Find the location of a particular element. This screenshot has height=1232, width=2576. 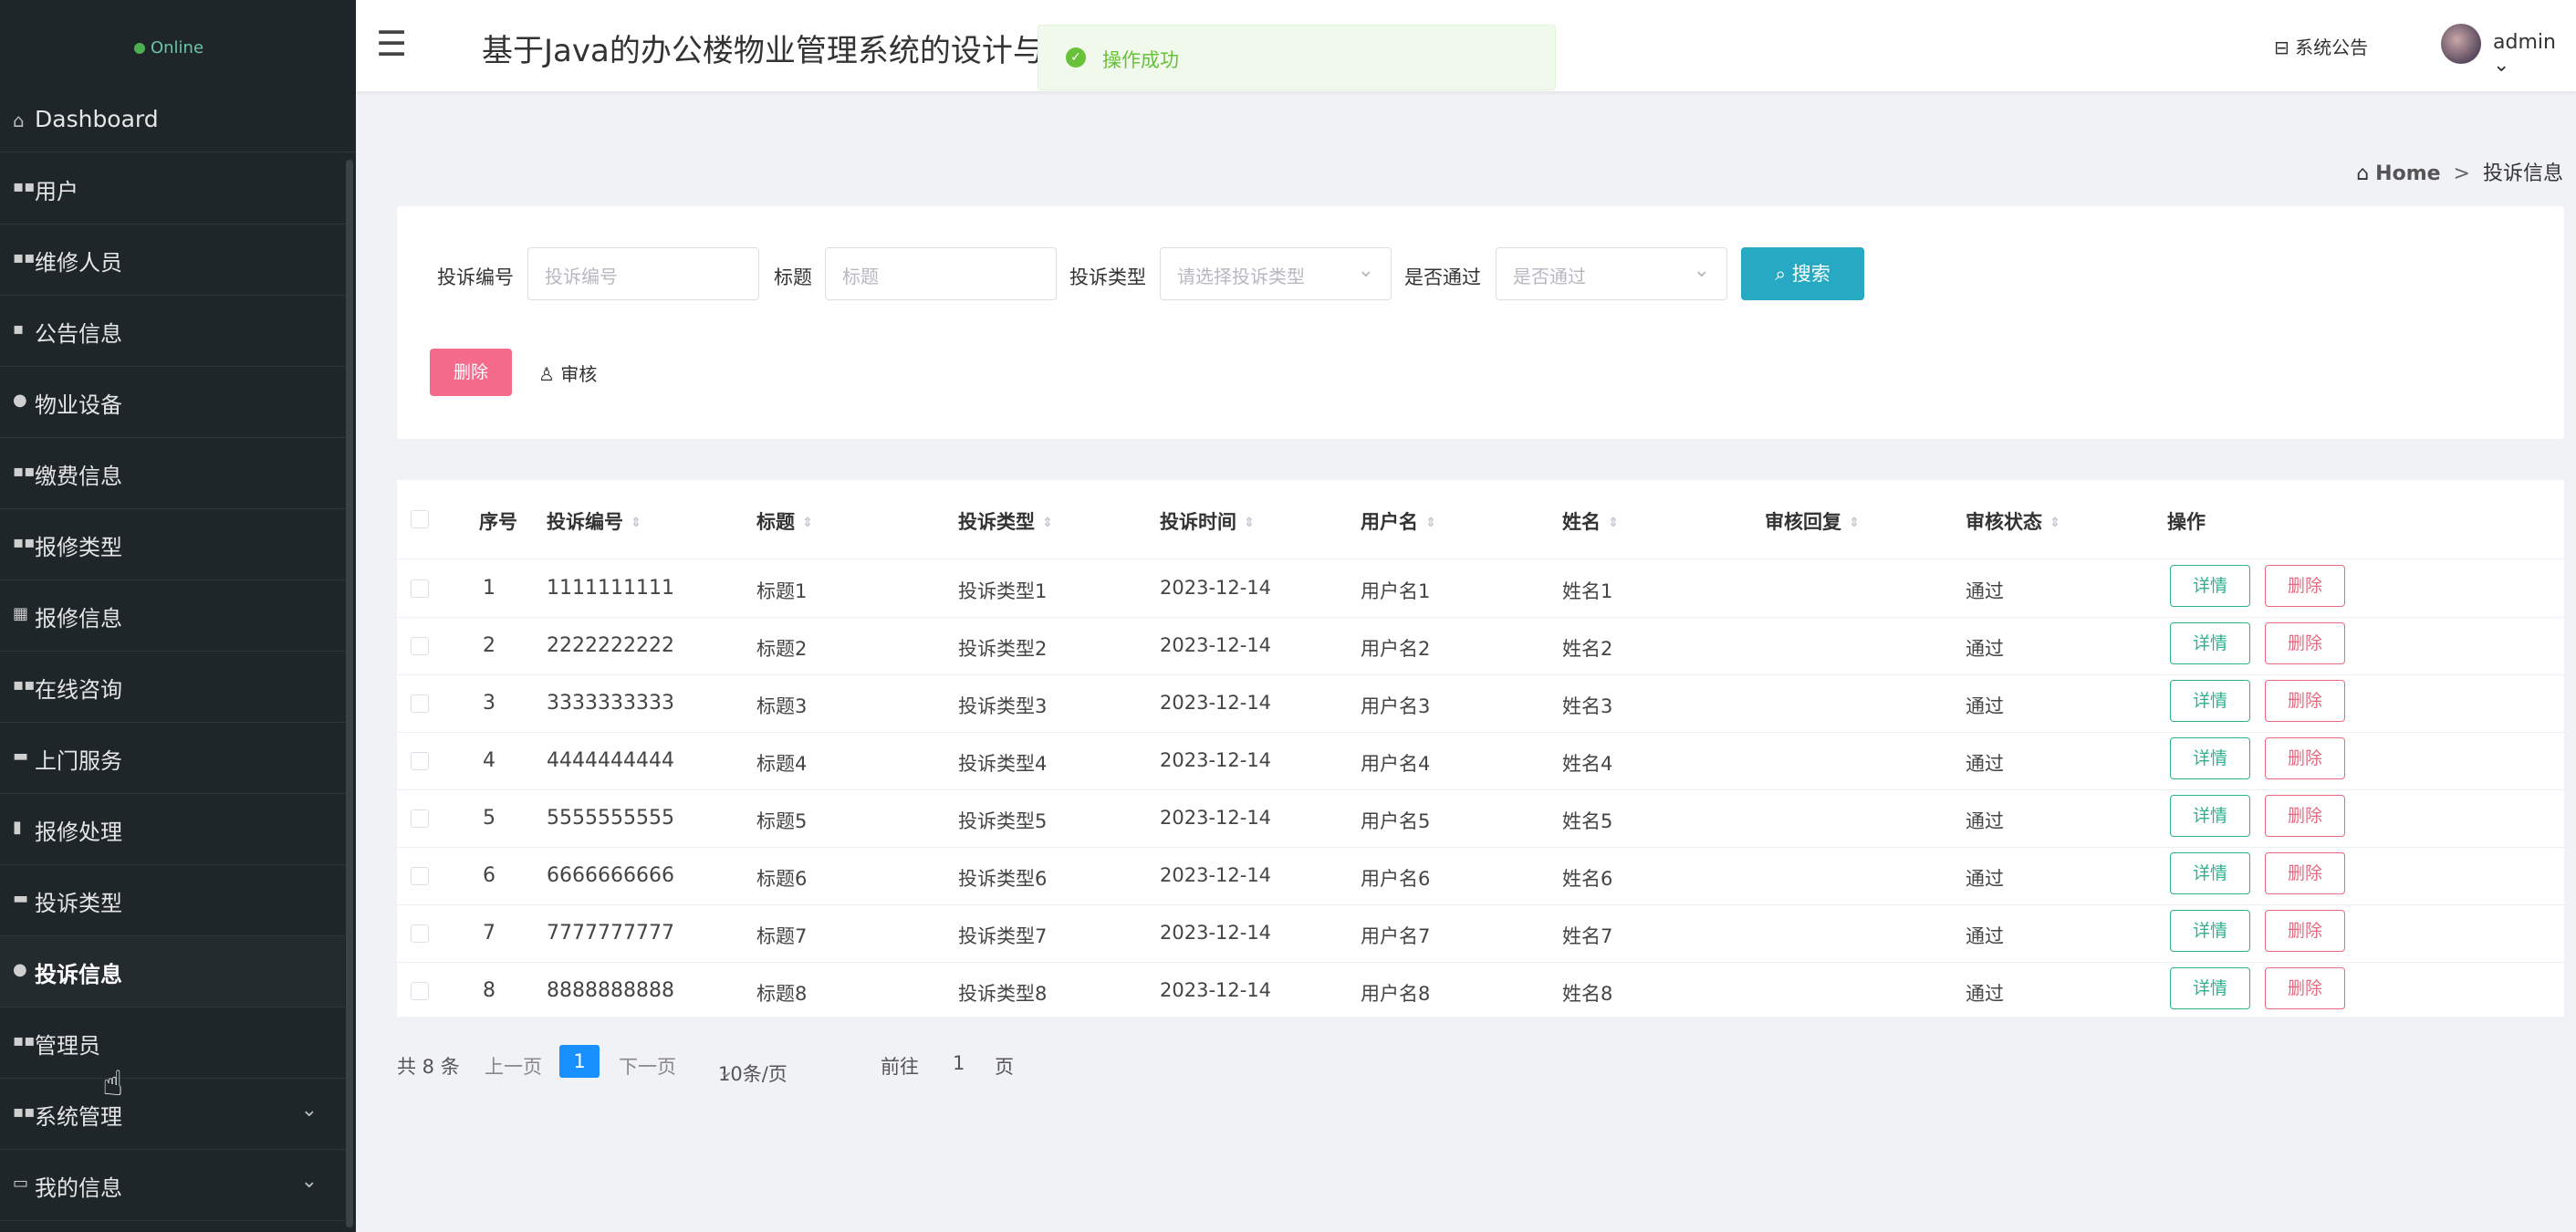

search-button: ⌕ 搜索 is located at coordinates (1802, 273).